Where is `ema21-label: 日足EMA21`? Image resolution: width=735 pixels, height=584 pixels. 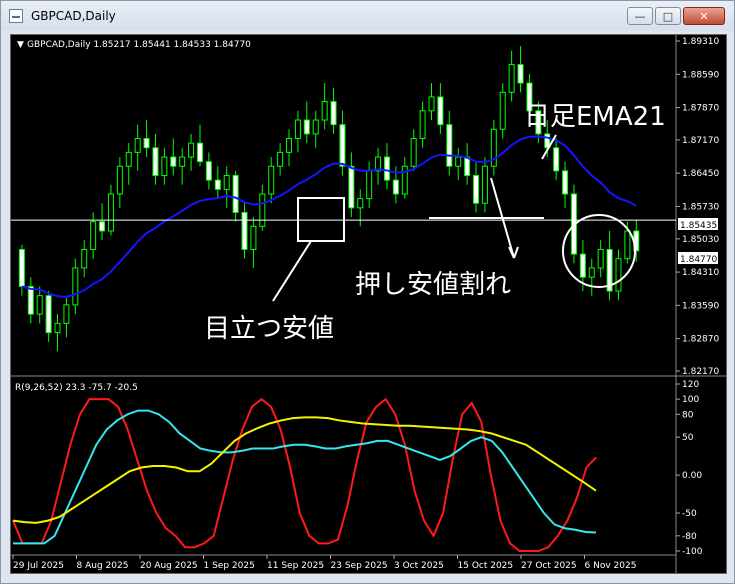
ema21-label: 日足EMA21 is located at coordinates (595, 117).